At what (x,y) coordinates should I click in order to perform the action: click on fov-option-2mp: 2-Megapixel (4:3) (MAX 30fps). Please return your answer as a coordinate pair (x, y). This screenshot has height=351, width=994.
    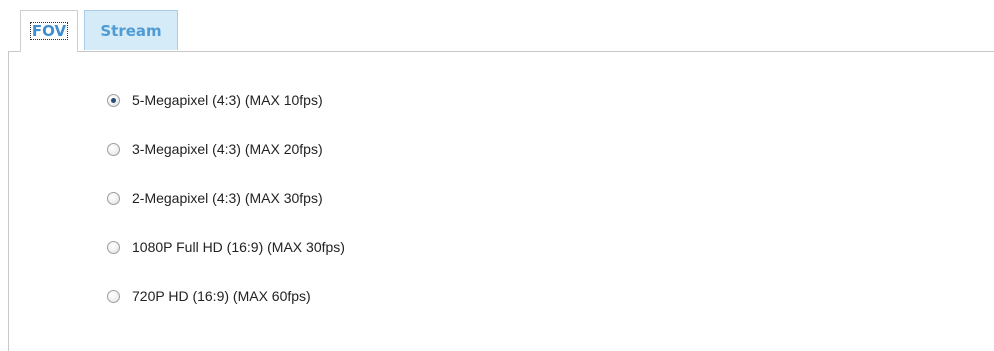
    Looking at the image, I should click on (226, 198).